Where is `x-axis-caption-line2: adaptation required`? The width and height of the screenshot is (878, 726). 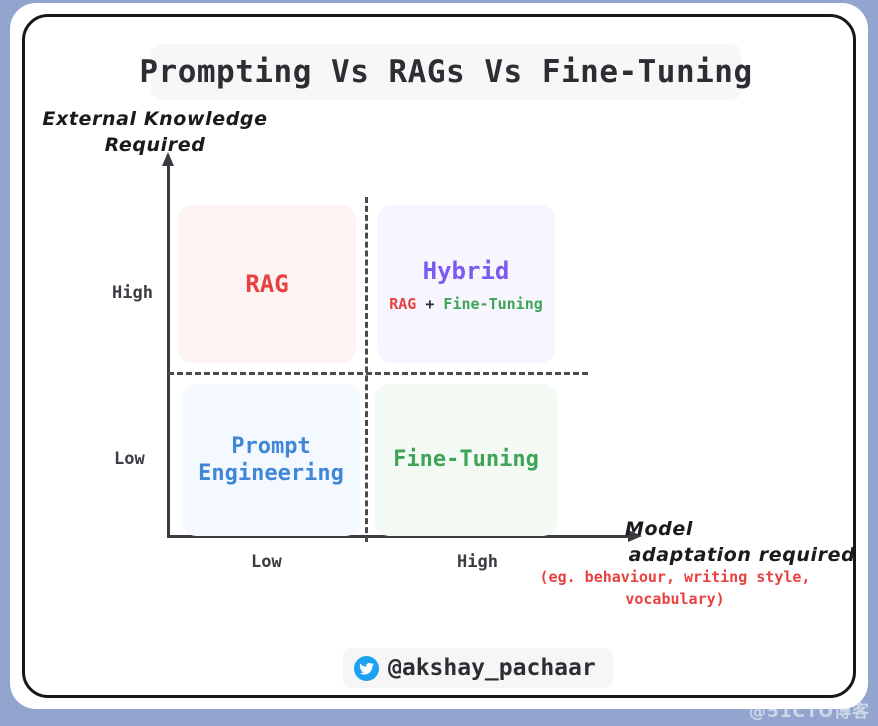
x-axis-caption-line2: adaptation required is located at coordinates (742, 554).